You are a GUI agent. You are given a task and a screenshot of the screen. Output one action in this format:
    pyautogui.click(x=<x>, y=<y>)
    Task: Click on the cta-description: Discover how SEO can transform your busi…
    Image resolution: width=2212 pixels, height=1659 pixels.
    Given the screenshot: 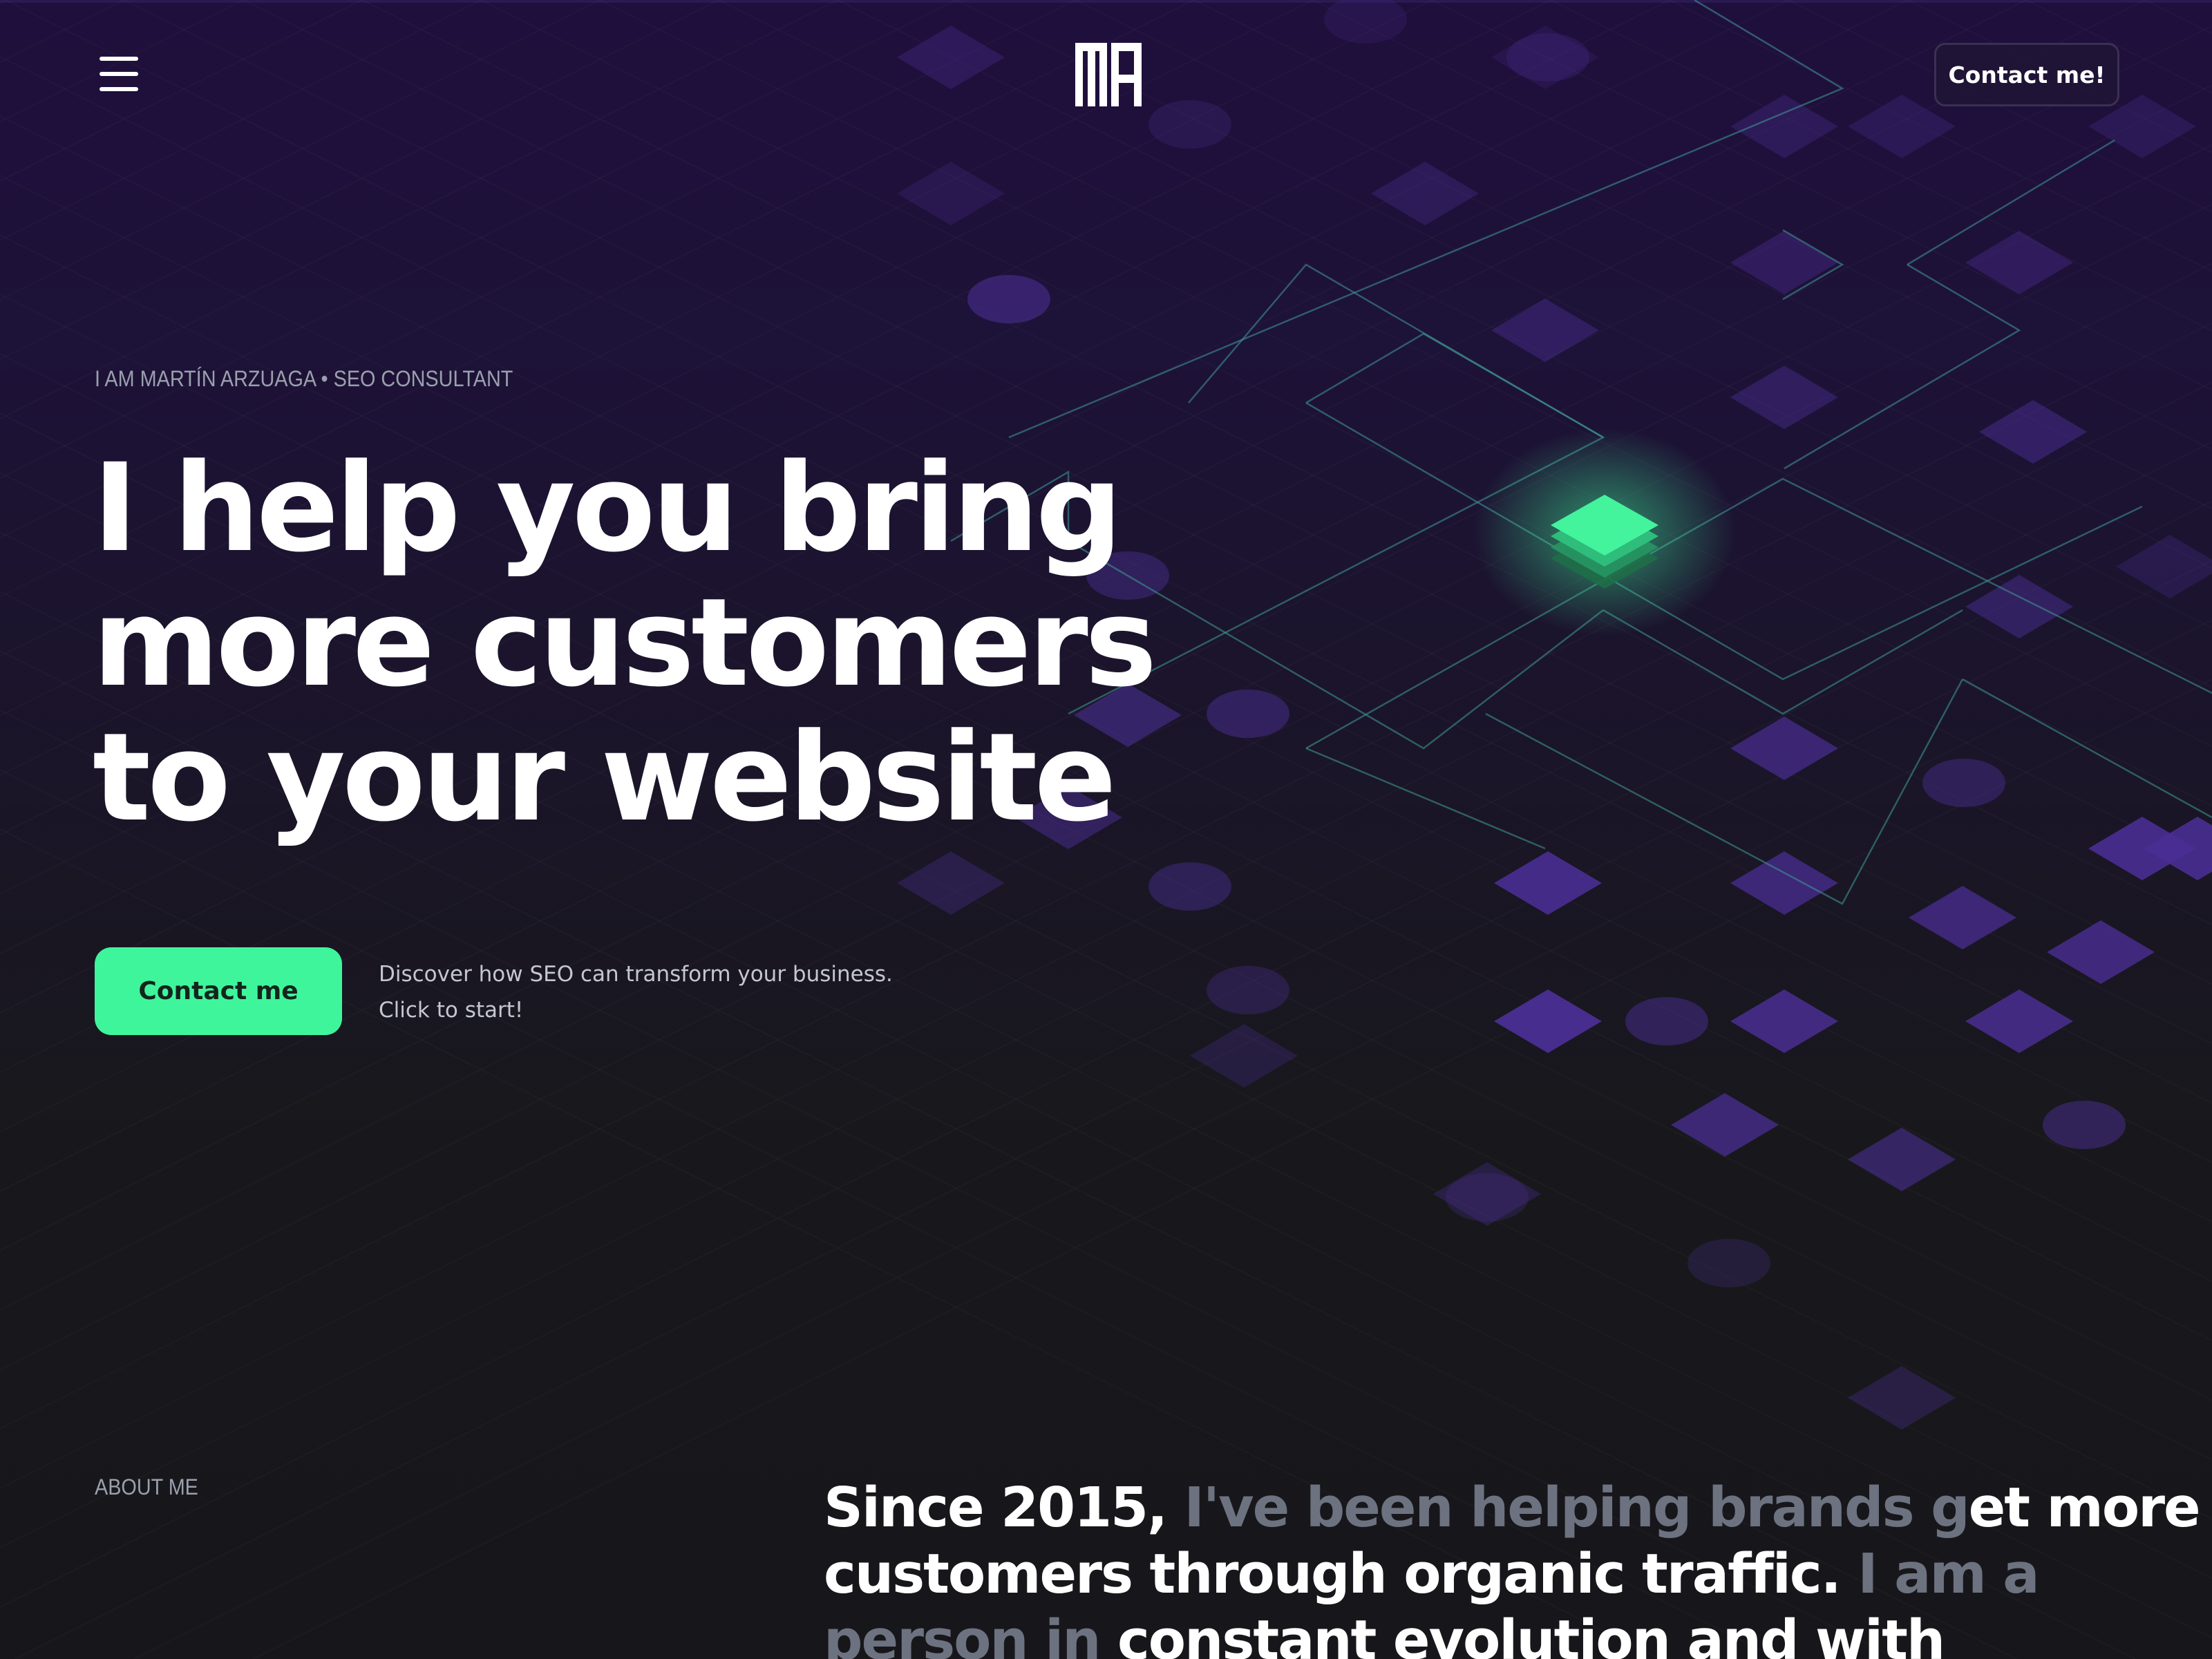 What is the action you would take?
    pyautogui.click(x=636, y=992)
    